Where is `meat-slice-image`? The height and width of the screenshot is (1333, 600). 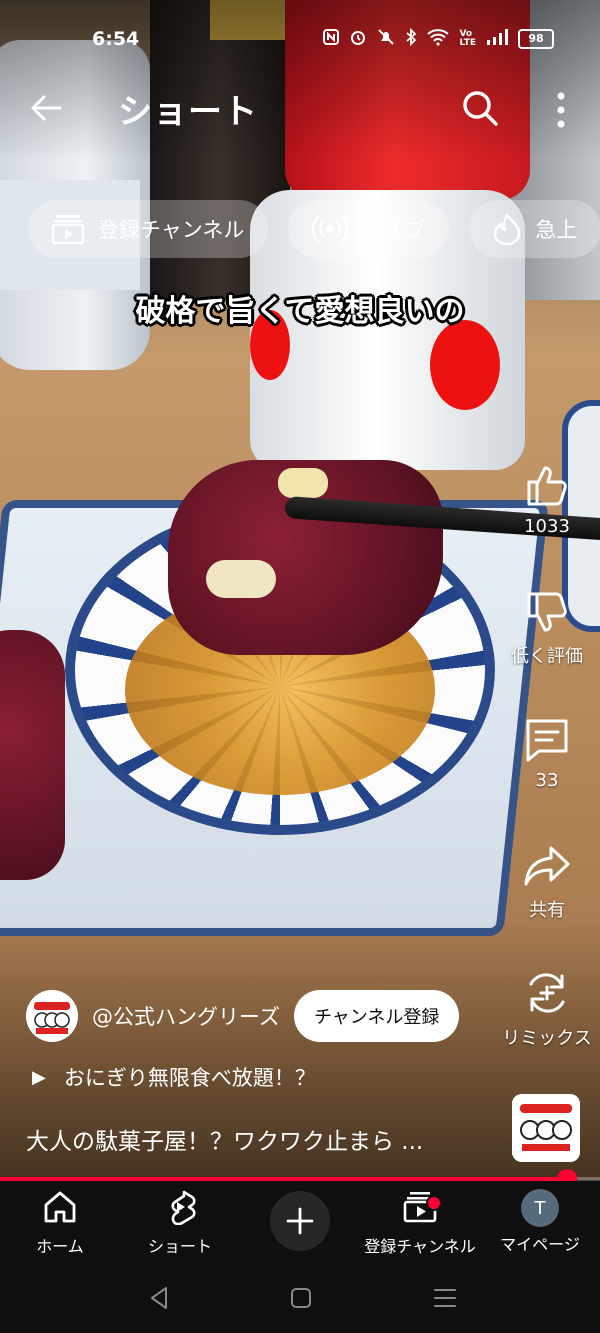 meat-slice-image is located at coordinates (305, 557).